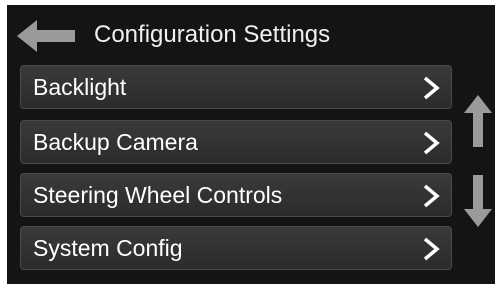 This screenshot has width=501, height=289. I want to click on arrow-left-icon, so click(46, 36).